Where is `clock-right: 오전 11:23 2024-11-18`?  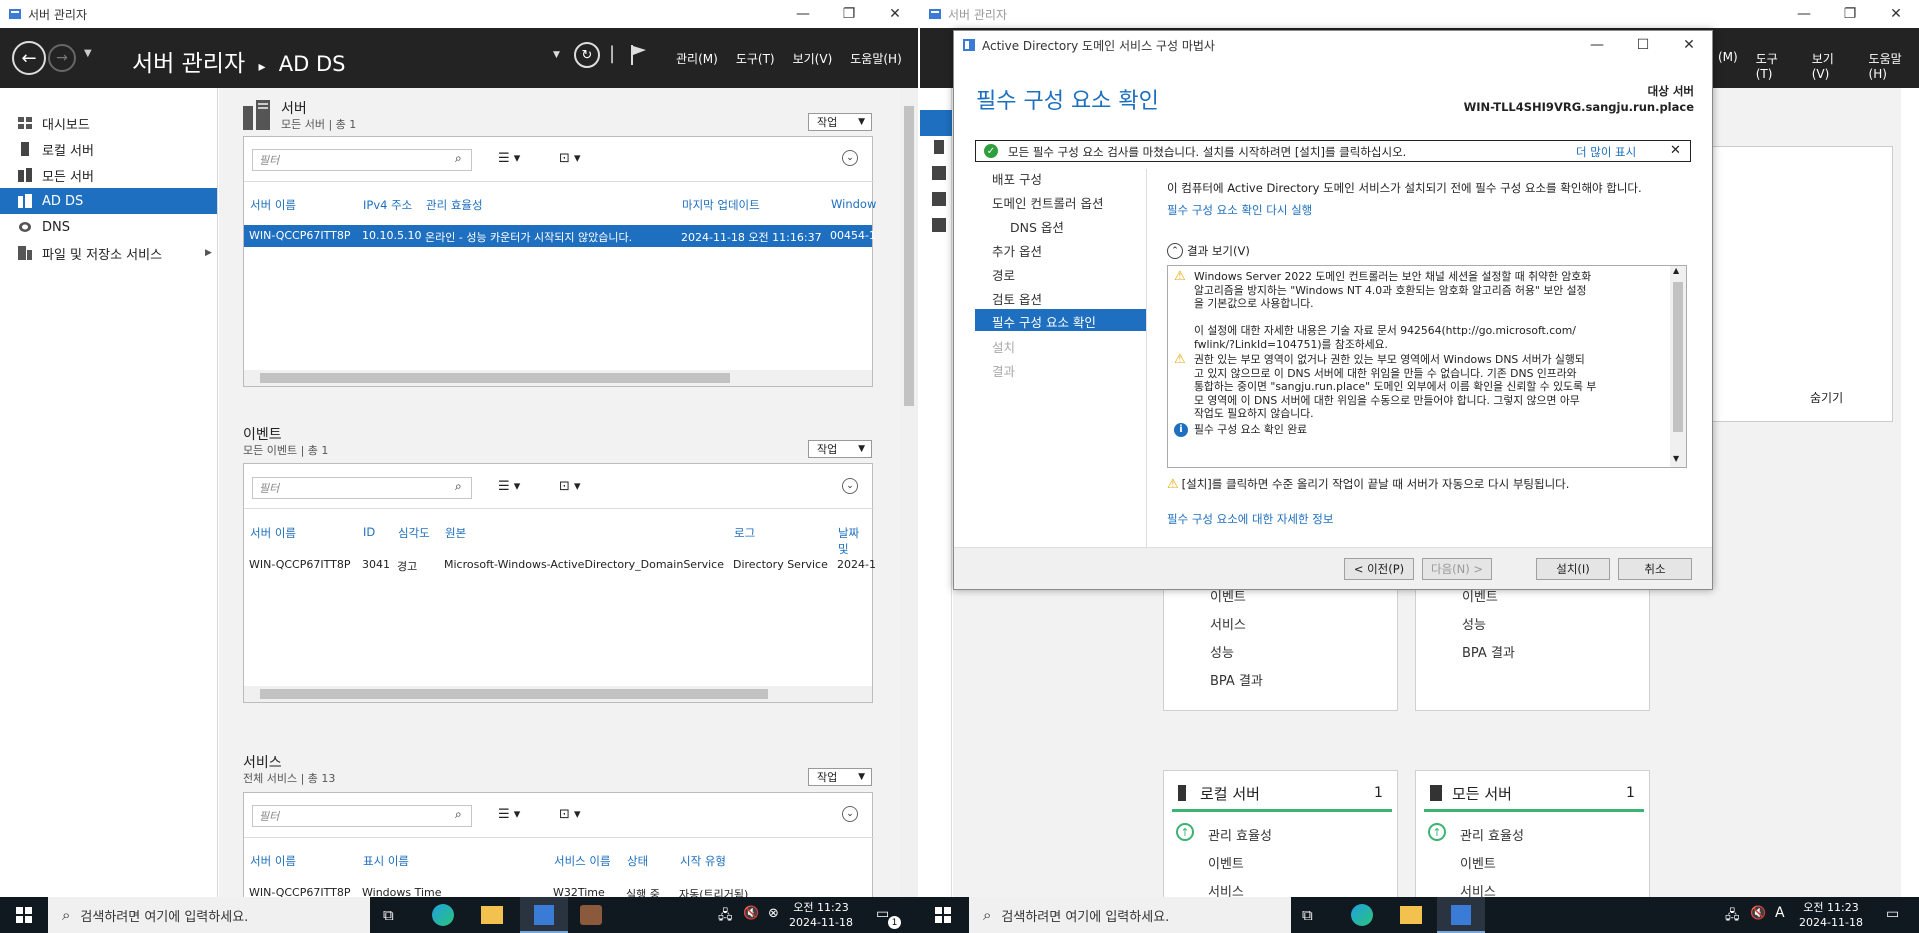 clock-right: 오전 11:23 2024-11-18 is located at coordinates (1831, 915).